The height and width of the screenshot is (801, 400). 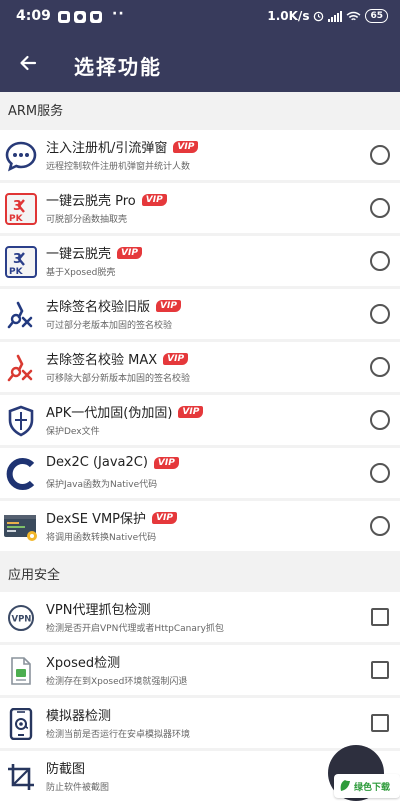 I want to click on option-row-unpack: 3 PK 一键云脱壳 VIP 基于Xposed脱壳, so click(x=200, y=261).